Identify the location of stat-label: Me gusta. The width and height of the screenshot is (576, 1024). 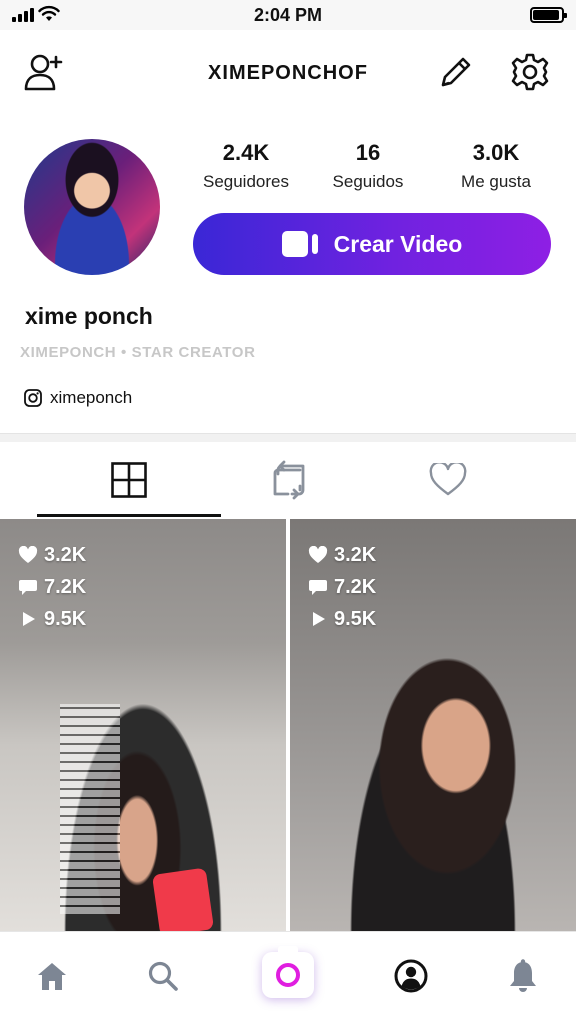
(496, 181).